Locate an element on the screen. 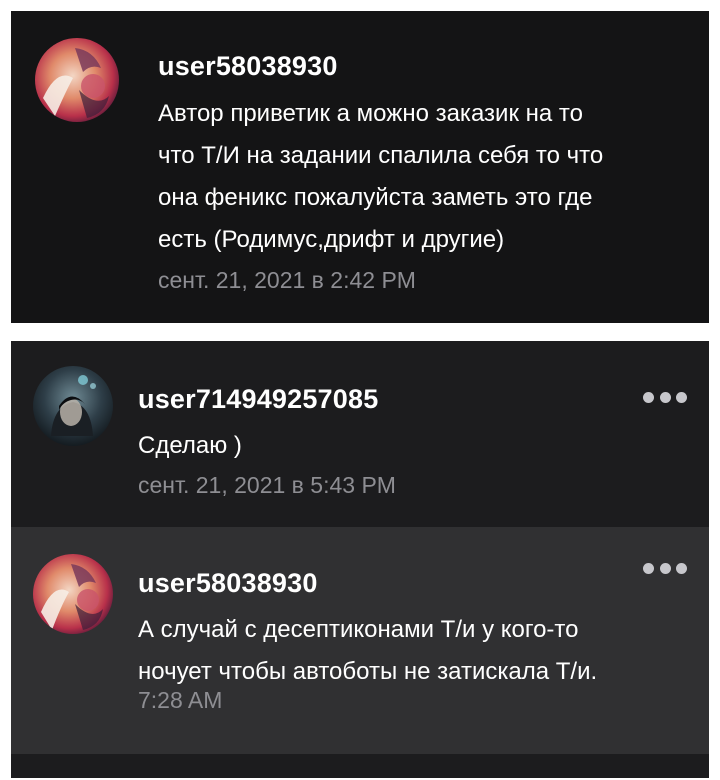 The width and height of the screenshot is (720, 780). comment-text-line: Сделаю ) is located at coordinates (190, 445).